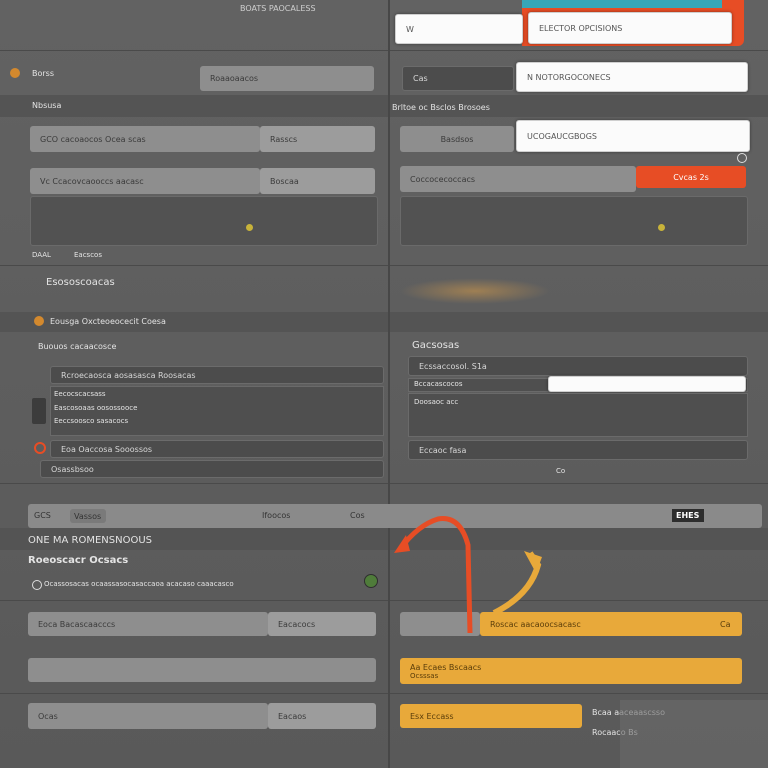 The image size is (768, 768). Describe the element at coordinates (276, 515) in the screenshot. I see `toolbar-item-c: Ifoocos` at that location.